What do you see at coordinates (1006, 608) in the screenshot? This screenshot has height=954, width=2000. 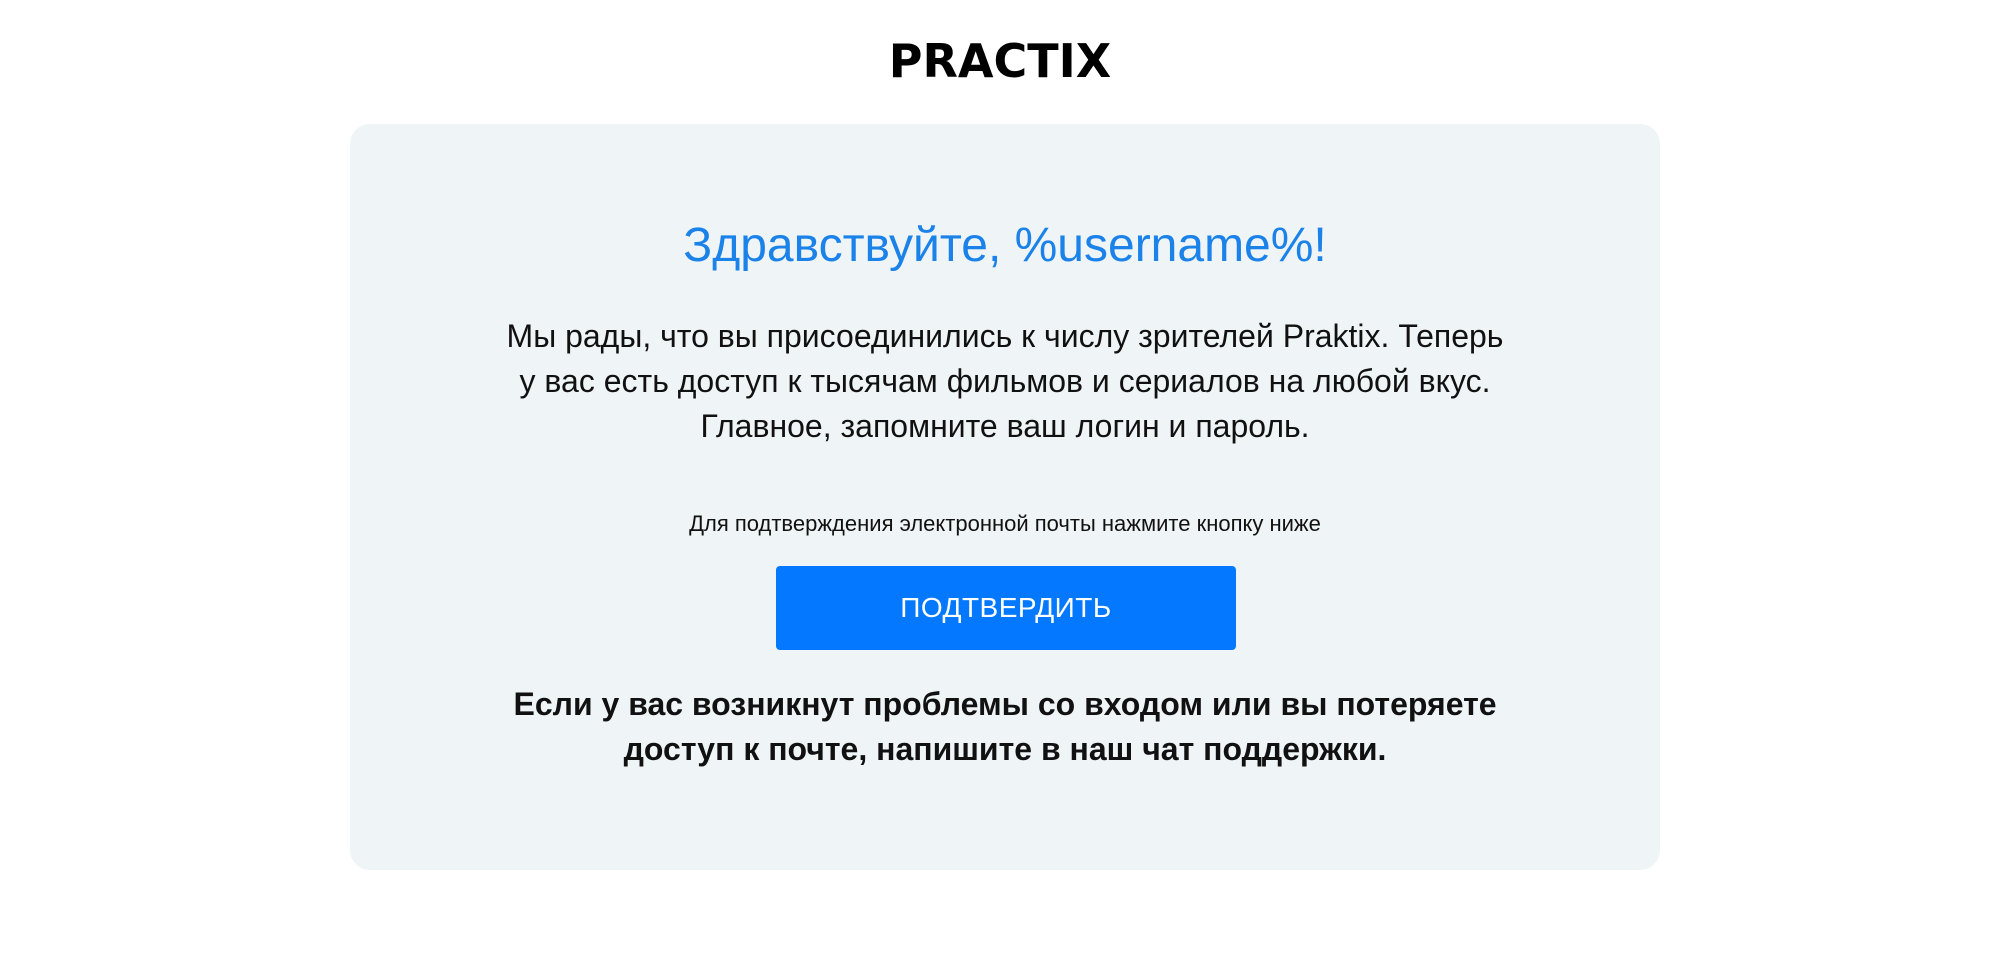 I see `confirm-email-button: ПОДТВЕРДИТЬ` at bounding box center [1006, 608].